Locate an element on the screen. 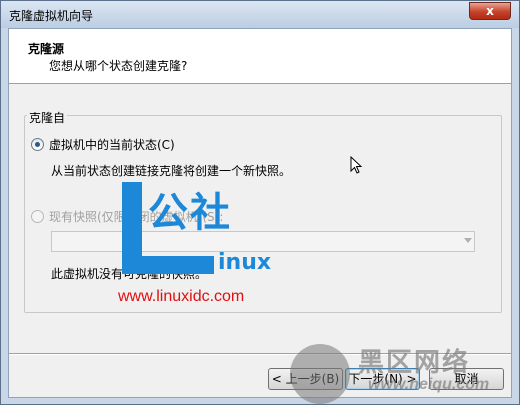 This screenshot has width=520, height=405. wizard-header: 克隆源 您想从哪个状态创建克隆? is located at coordinates (260, 56).